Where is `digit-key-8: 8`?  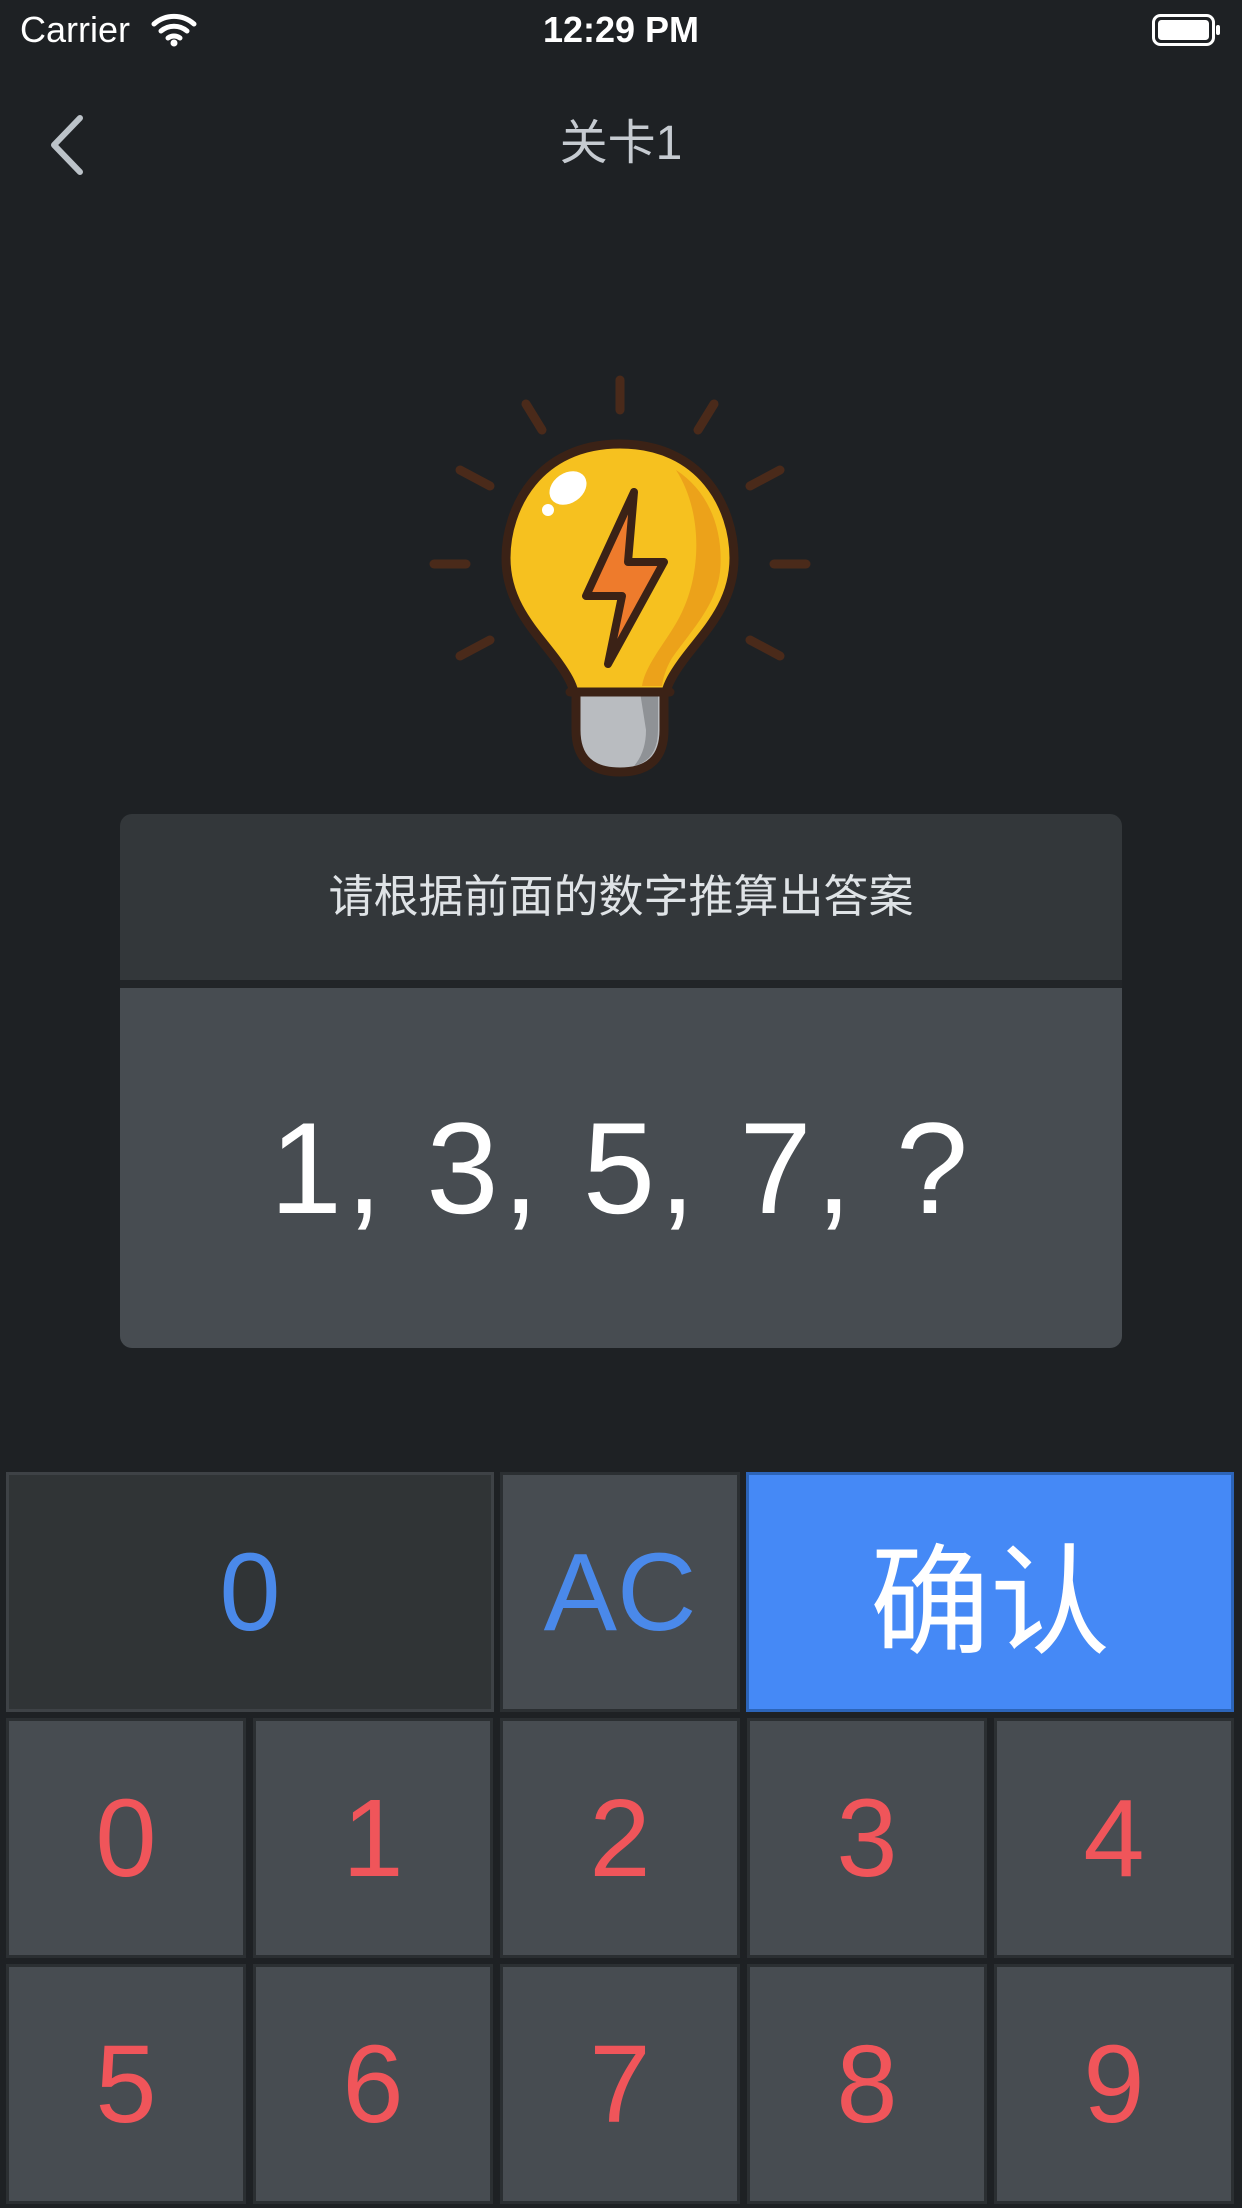
digit-key-8: 8 is located at coordinates (867, 2084).